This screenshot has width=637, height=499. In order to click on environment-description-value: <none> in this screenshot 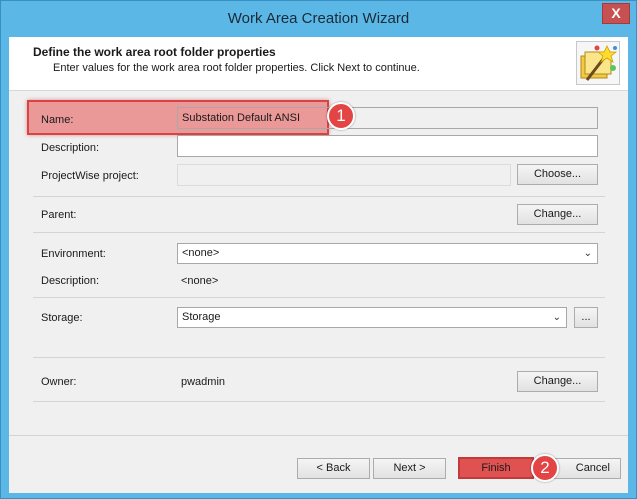, I will do `click(200, 281)`.